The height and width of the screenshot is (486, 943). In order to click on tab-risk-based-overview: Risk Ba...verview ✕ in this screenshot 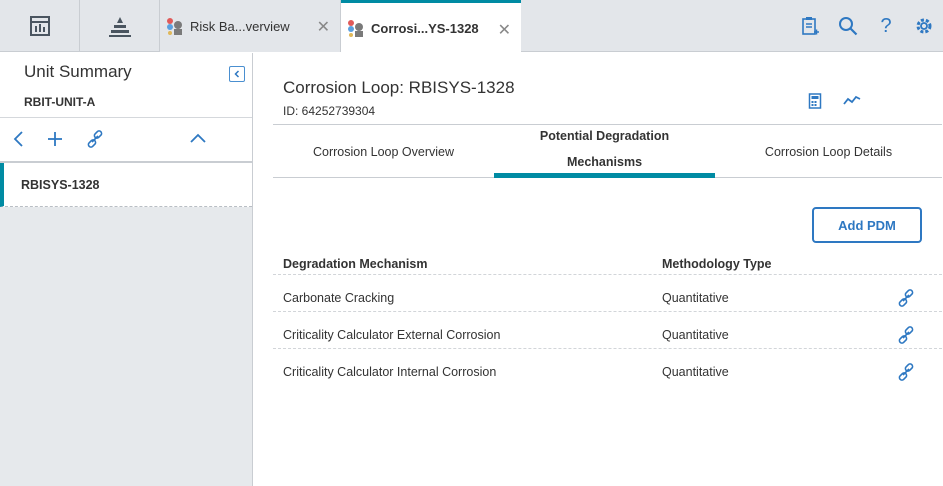, I will do `click(250, 26)`.